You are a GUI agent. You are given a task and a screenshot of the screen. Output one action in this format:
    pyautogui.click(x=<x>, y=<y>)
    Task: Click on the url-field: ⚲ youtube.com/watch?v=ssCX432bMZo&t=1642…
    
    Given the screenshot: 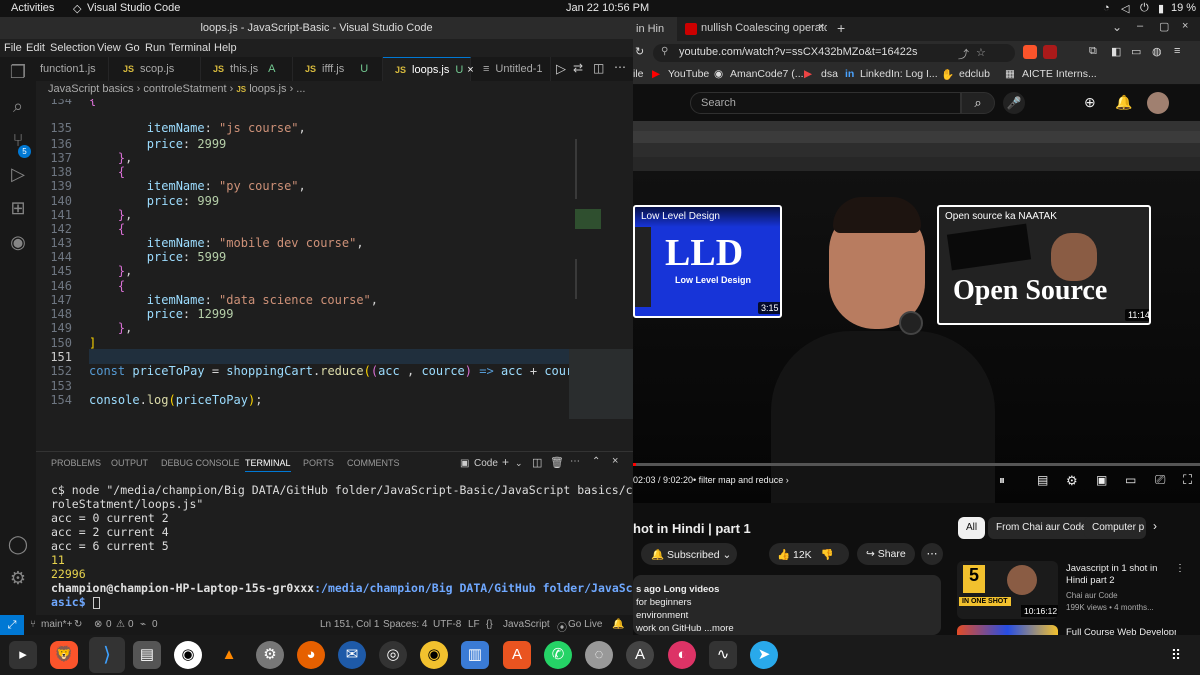 What is the action you would take?
    pyautogui.click(x=834, y=53)
    